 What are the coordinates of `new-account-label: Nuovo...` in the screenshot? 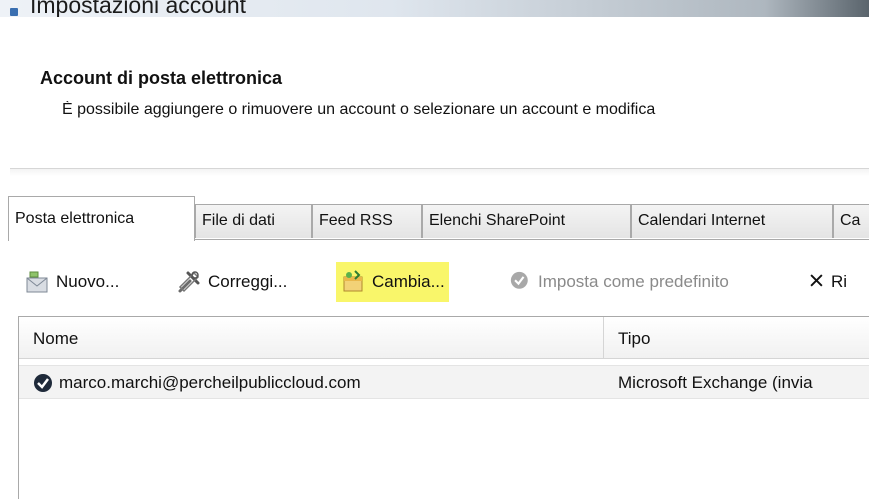 It's located at (88, 281).